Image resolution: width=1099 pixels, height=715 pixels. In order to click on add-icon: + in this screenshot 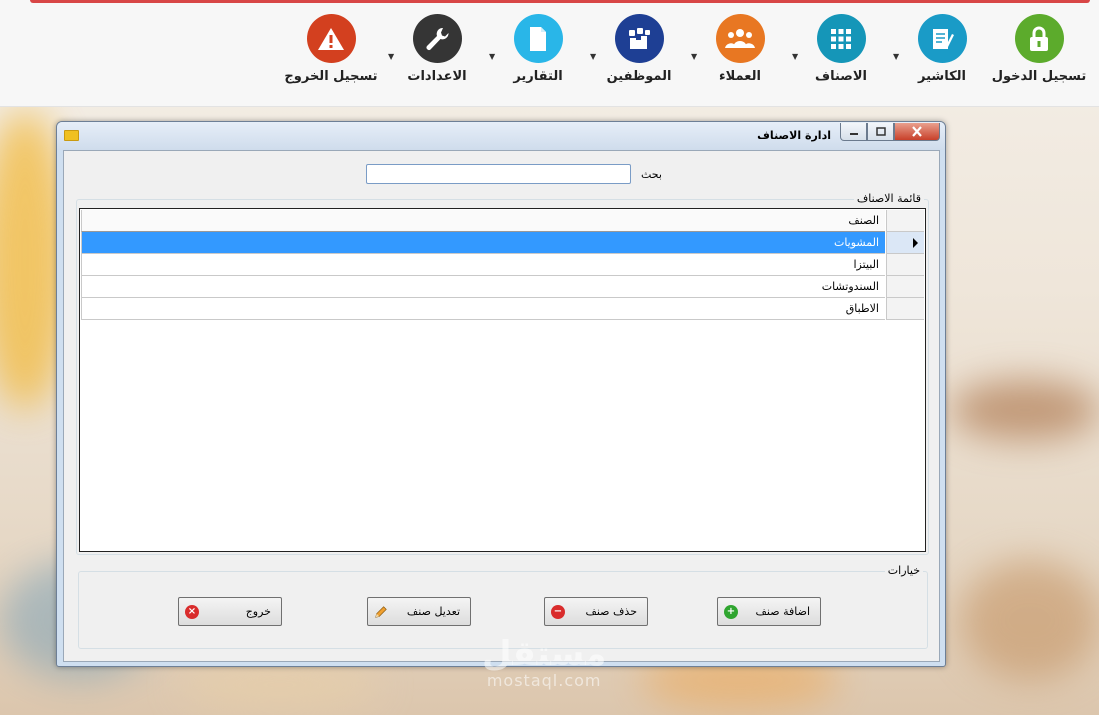, I will do `click(731, 612)`.